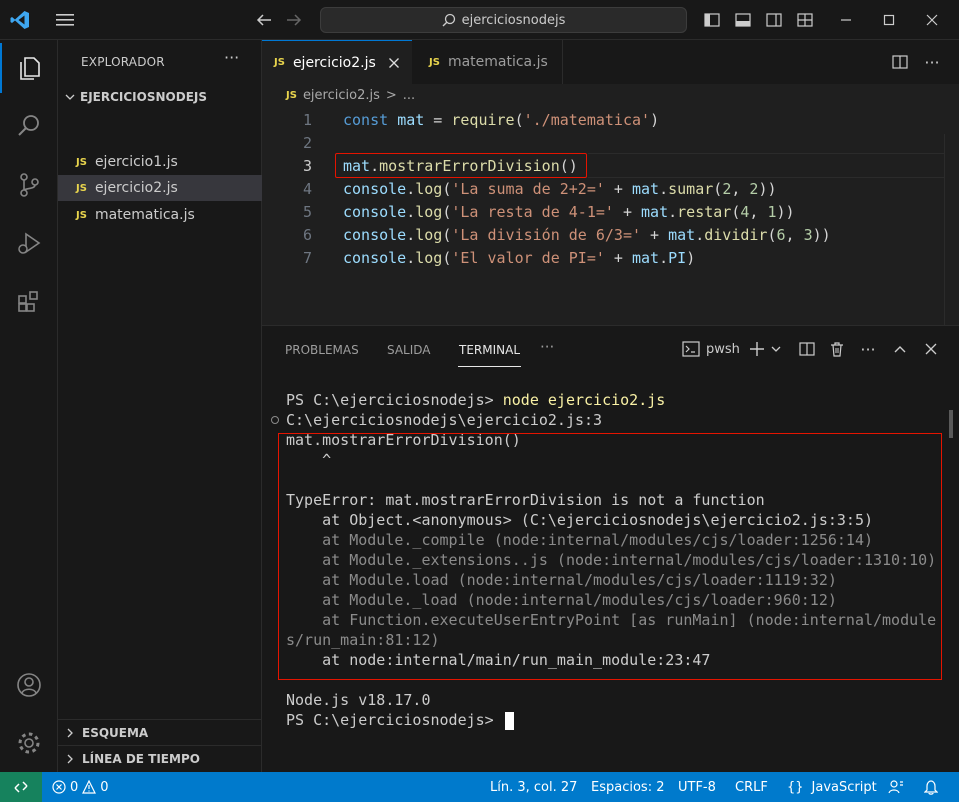  What do you see at coordinates (394, 720) in the screenshot?
I see `prompt-text: PS C:\ejerciciosnodejs>` at bounding box center [394, 720].